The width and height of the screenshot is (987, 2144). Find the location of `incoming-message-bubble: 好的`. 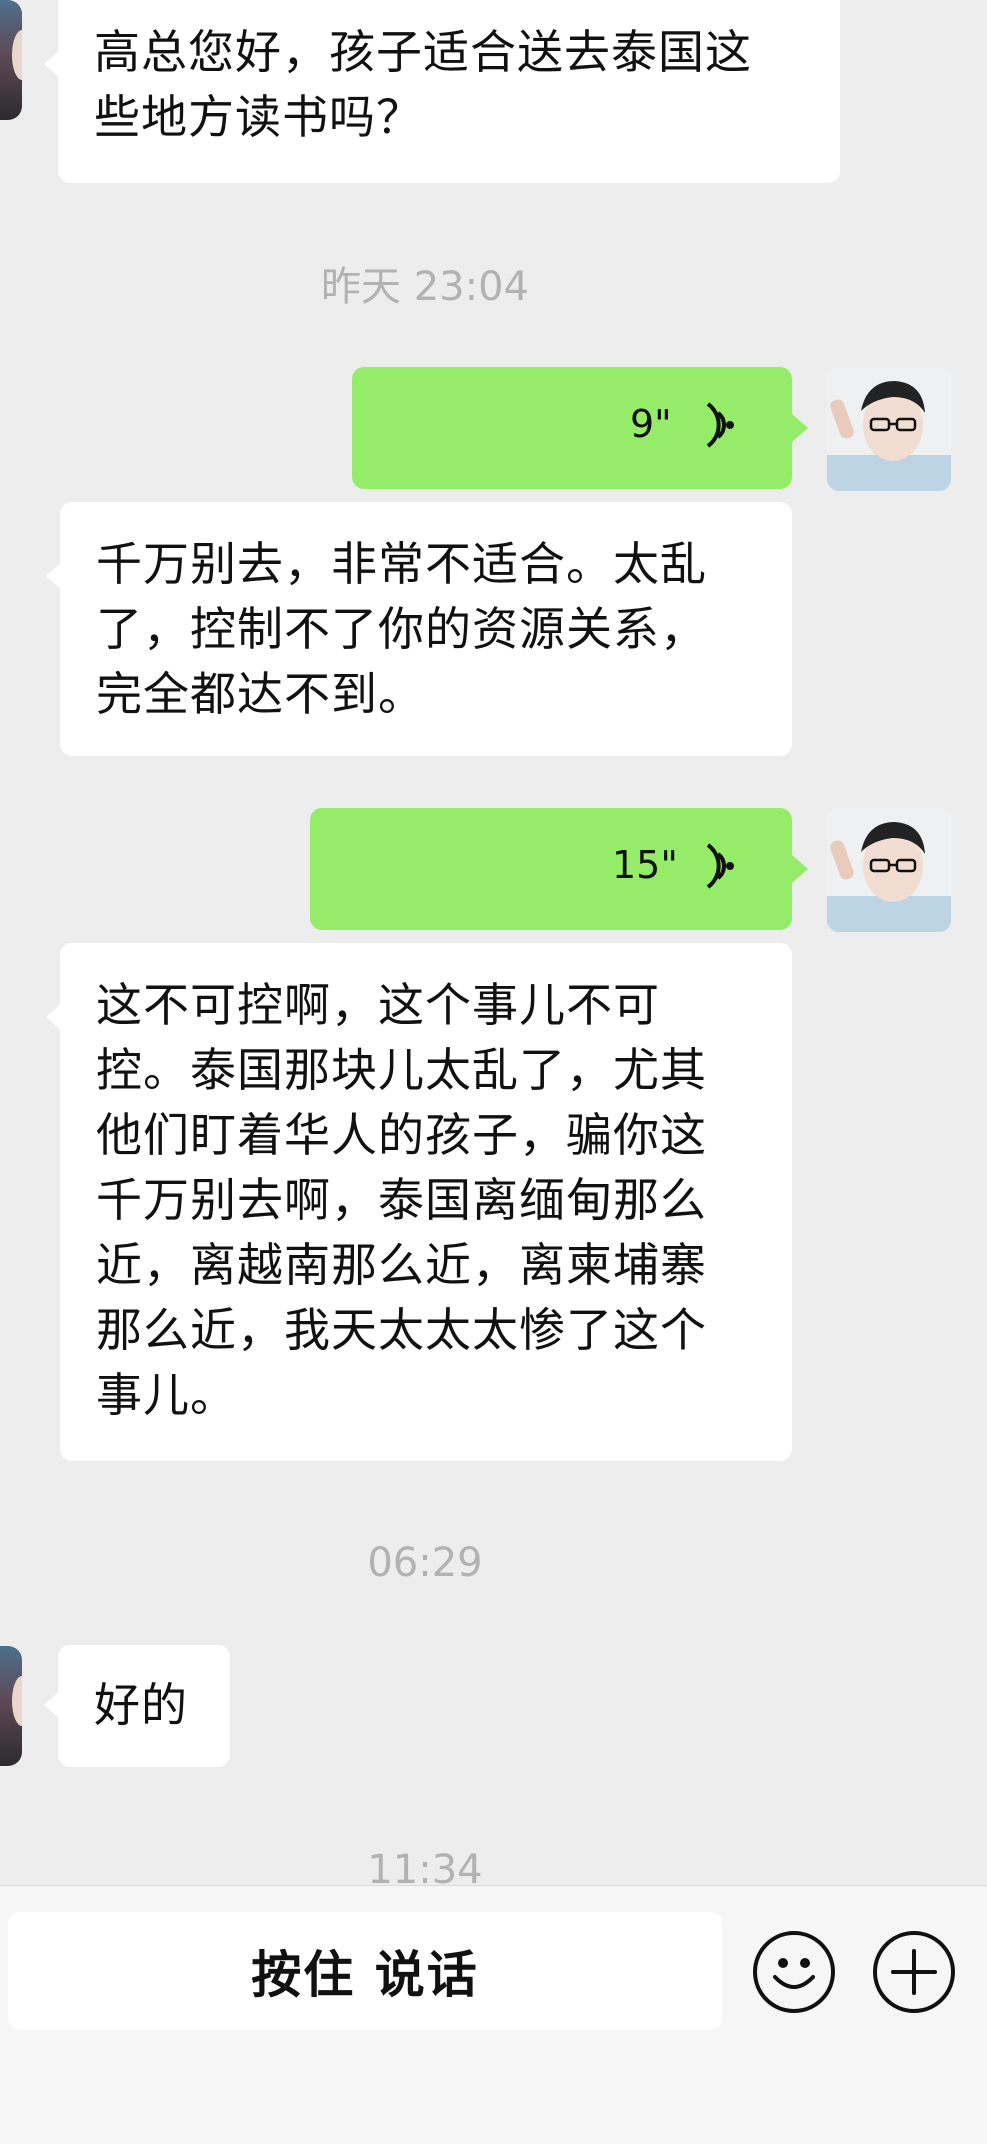

incoming-message-bubble: 好的 is located at coordinates (137, 1706).